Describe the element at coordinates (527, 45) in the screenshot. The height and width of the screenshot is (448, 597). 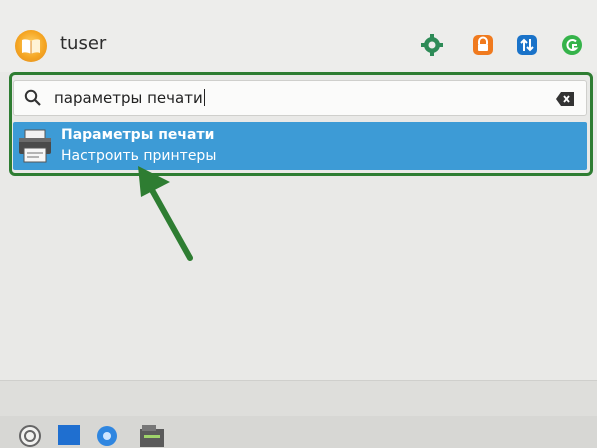
I see `switch-user-icon` at that location.